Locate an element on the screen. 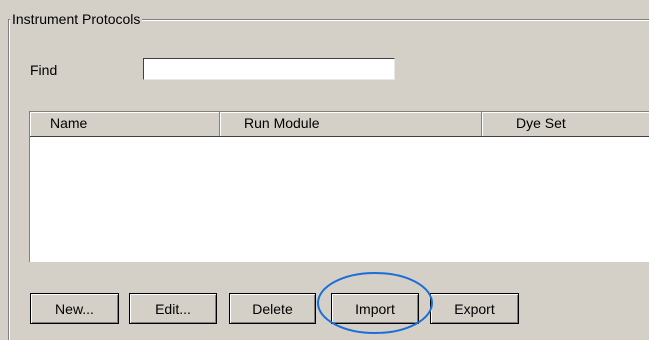  table-header: Name Run Module Dye Set is located at coordinates (339, 124).